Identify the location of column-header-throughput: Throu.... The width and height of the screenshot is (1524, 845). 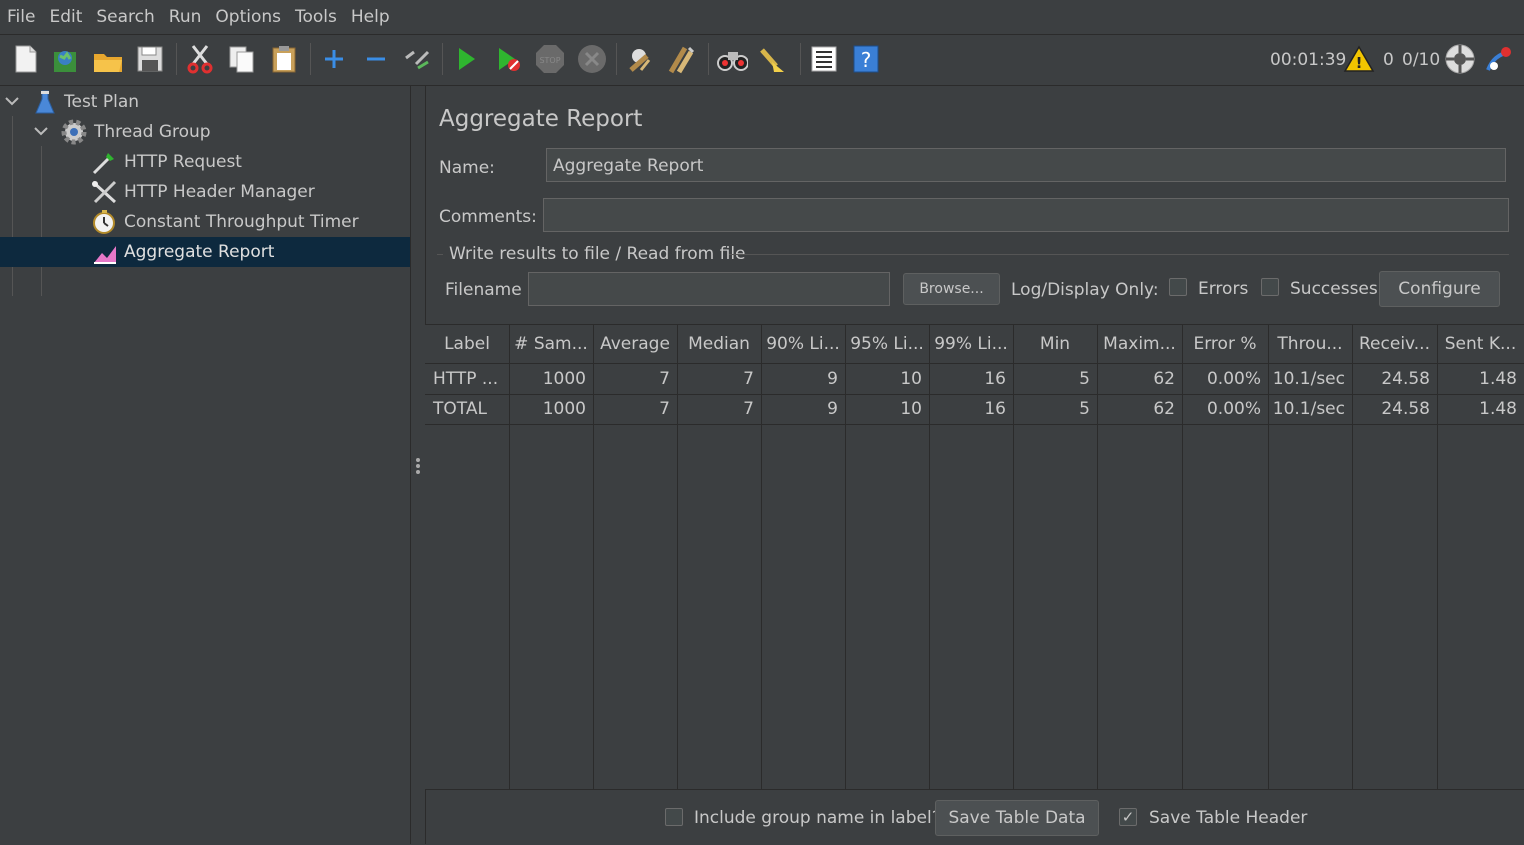
(1310, 344).